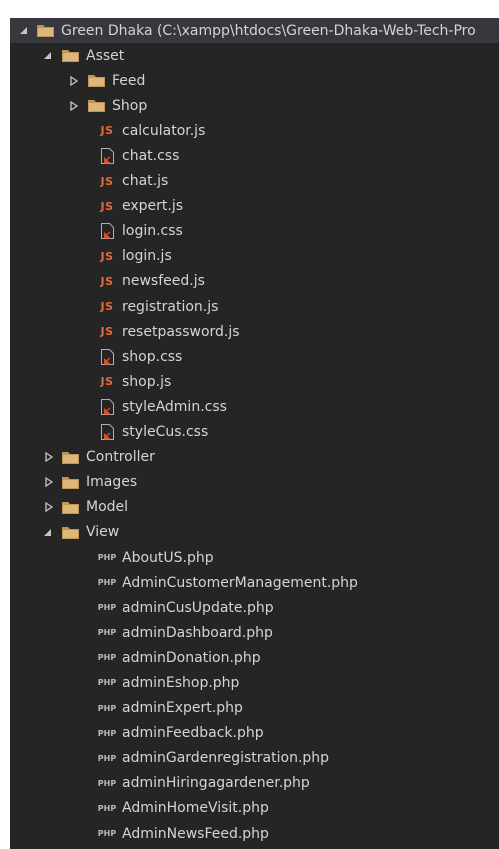 This screenshot has width=499, height=849. What do you see at coordinates (181, 682) in the screenshot?
I see `file-label: adminEshop.php` at bounding box center [181, 682].